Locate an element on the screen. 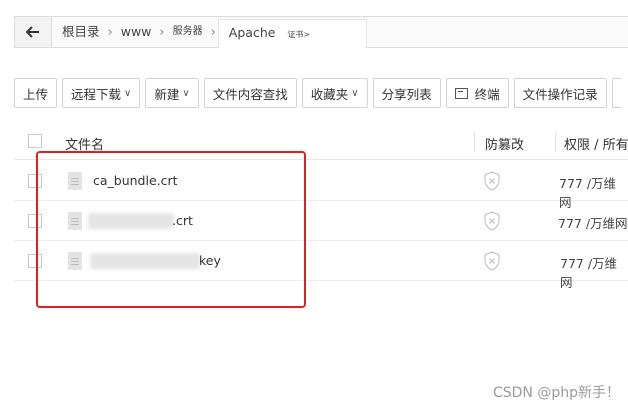  breadcrumb-item-current: Apache 证书> is located at coordinates (292, 33).